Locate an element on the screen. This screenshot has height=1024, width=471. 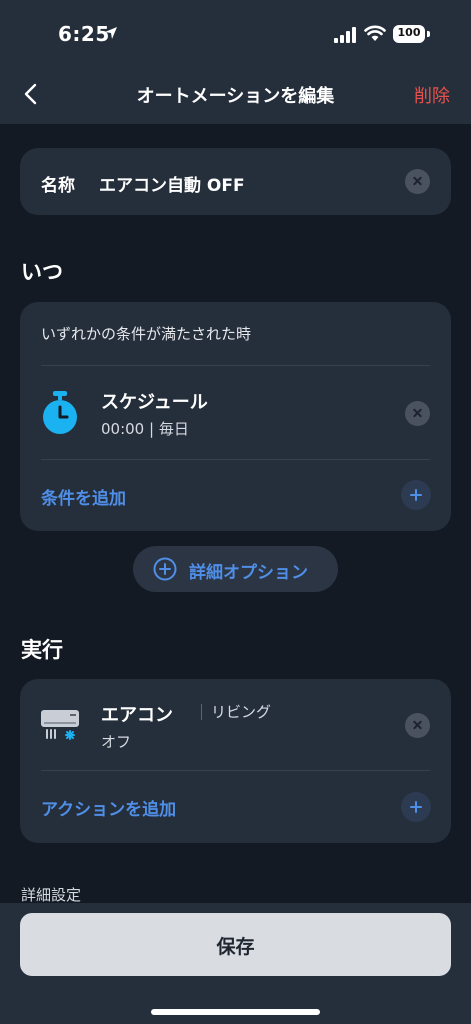
battery-icon: 100 is located at coordinates (409, 34).